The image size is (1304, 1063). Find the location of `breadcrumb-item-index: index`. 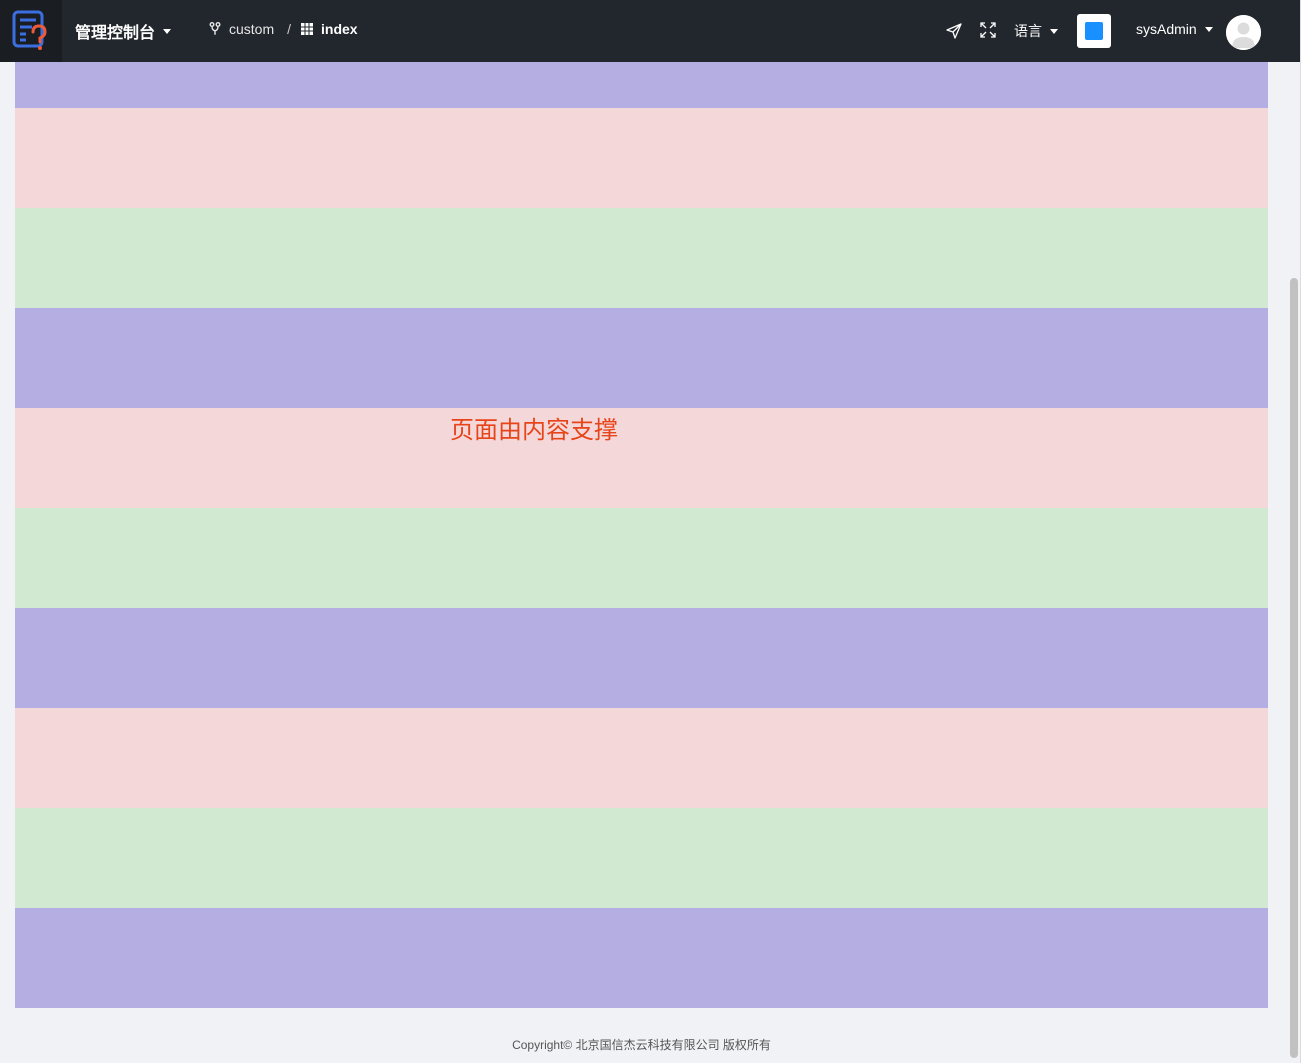

breadcrumb-item-index: index is located at coordinates (329, 29).